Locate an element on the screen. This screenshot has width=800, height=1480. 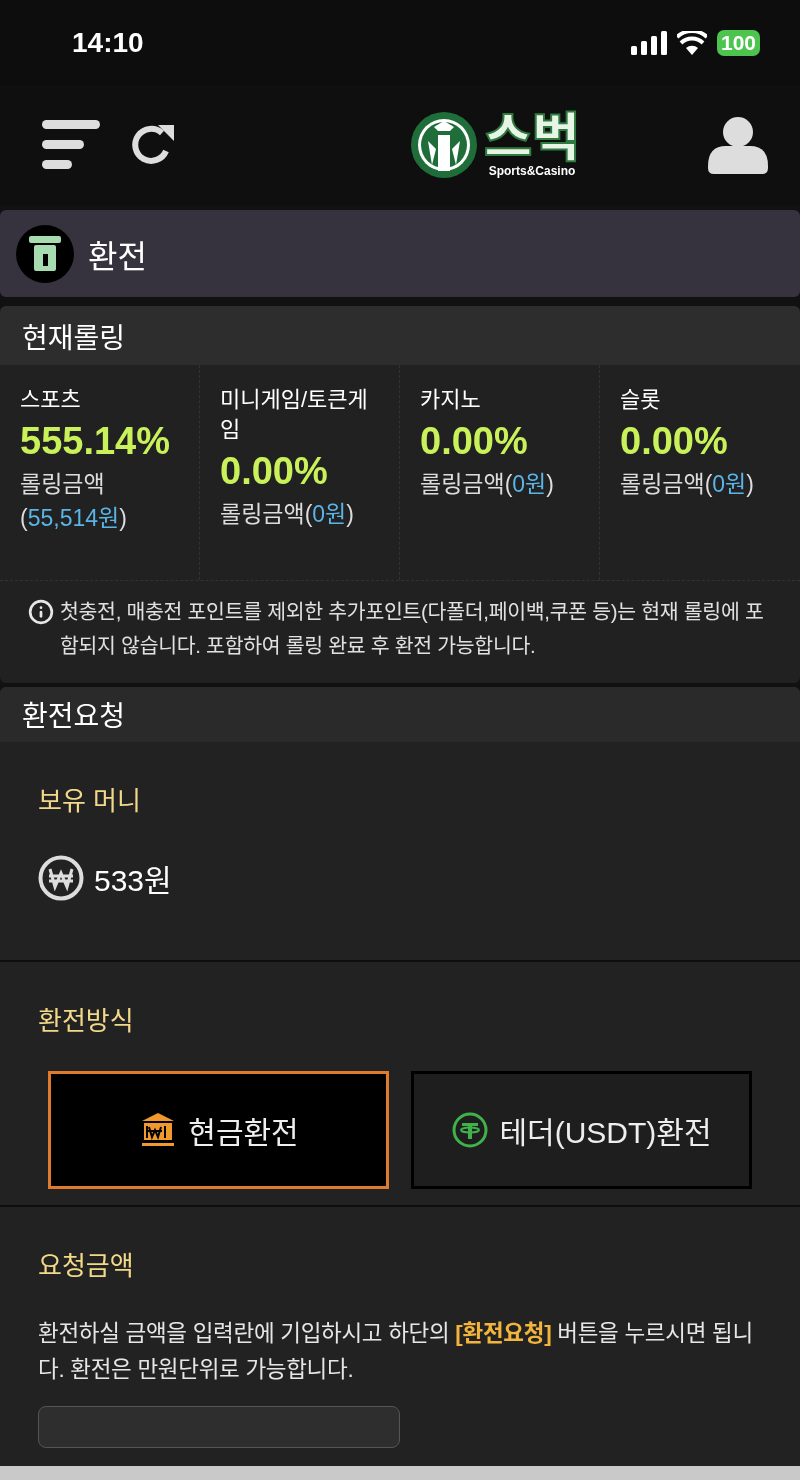
tether-icon is located at coordinates (470, 1130).